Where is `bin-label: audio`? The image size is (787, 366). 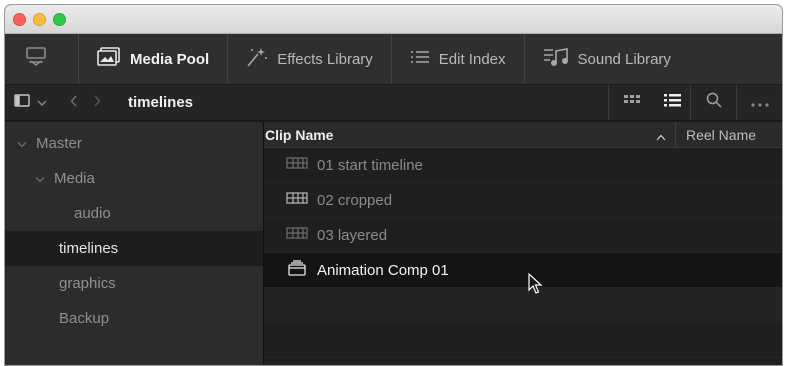 bin-label: audio is located at coordinates (92, 213).